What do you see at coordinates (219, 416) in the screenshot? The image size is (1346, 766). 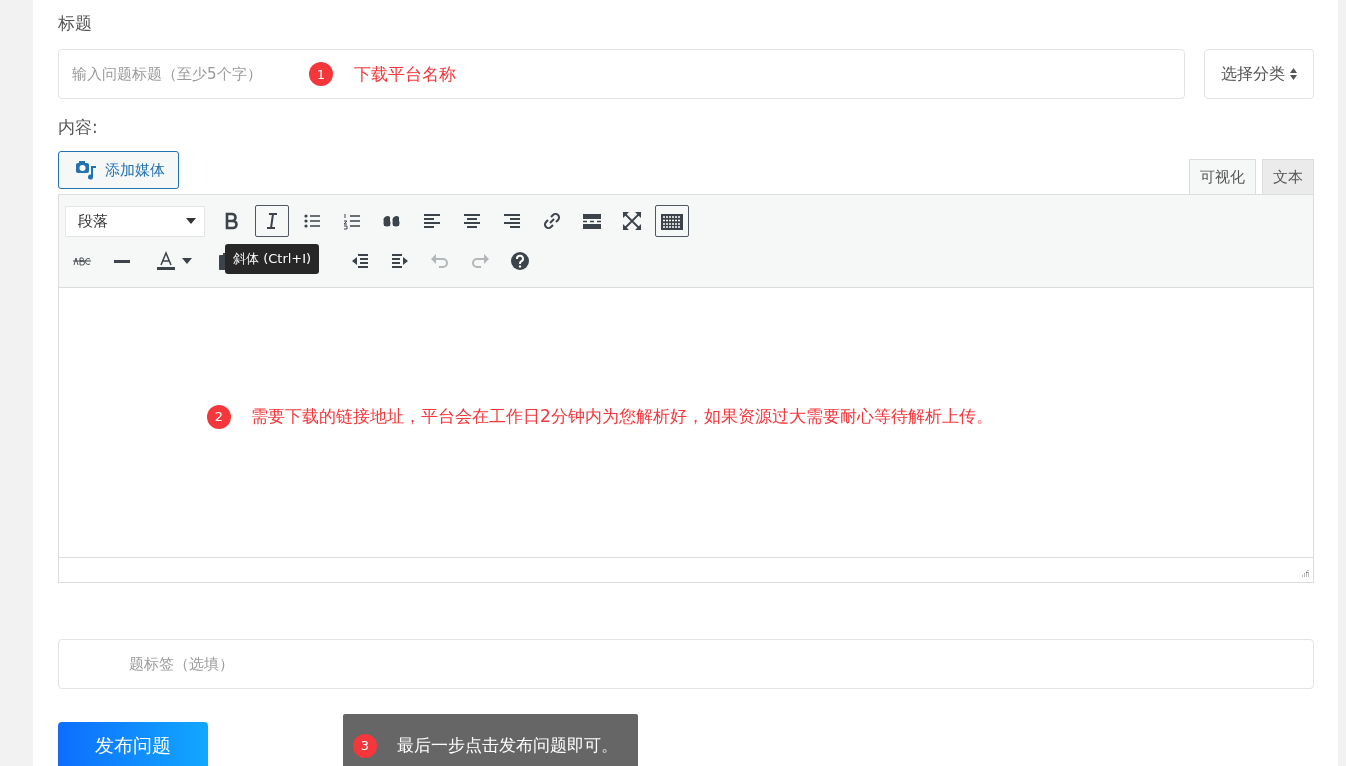 I see `number-badge: 2` at bounding box center [219, 416].